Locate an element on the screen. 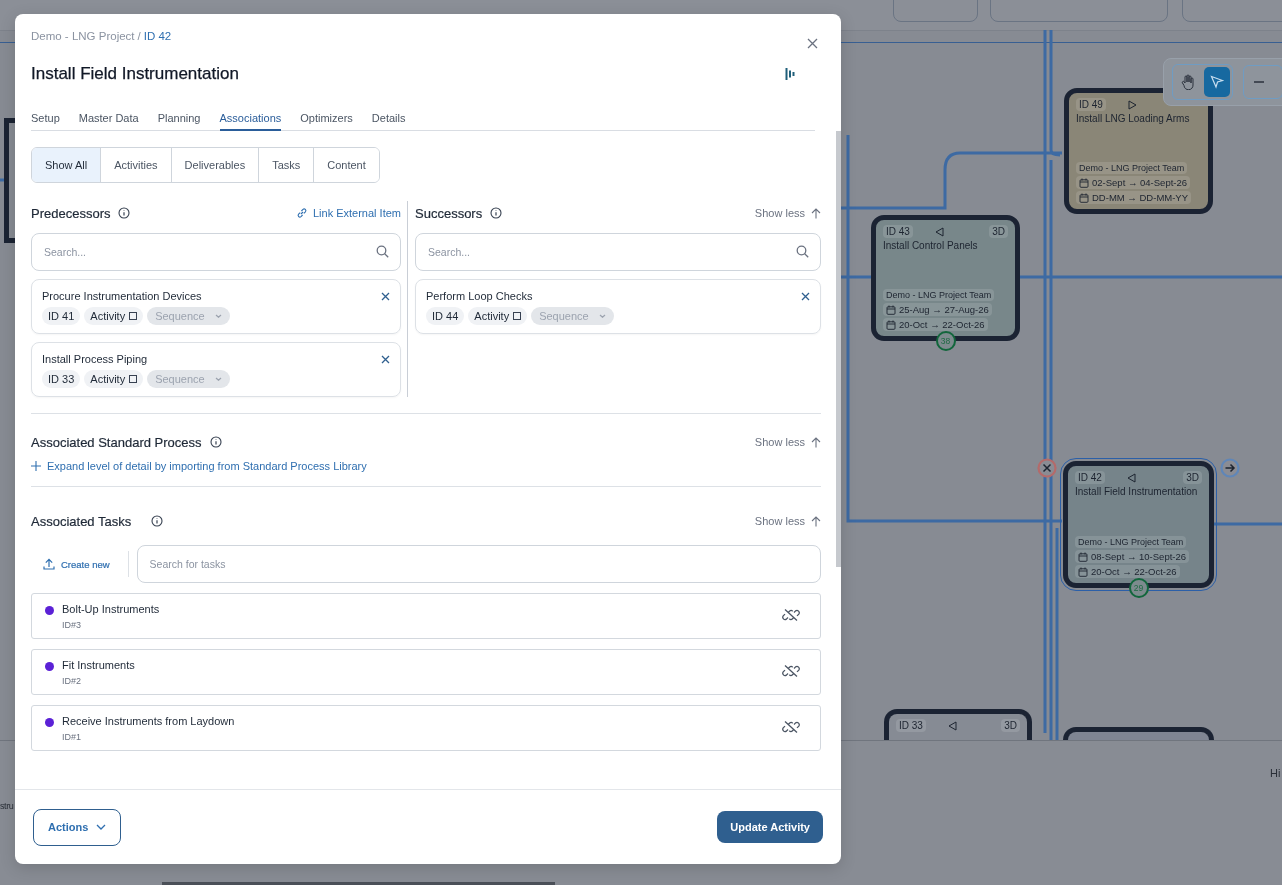 The image size is (1282, 885). task-card: Bolt-Up Instruments ID#3 is located at coordinates (426, 616).